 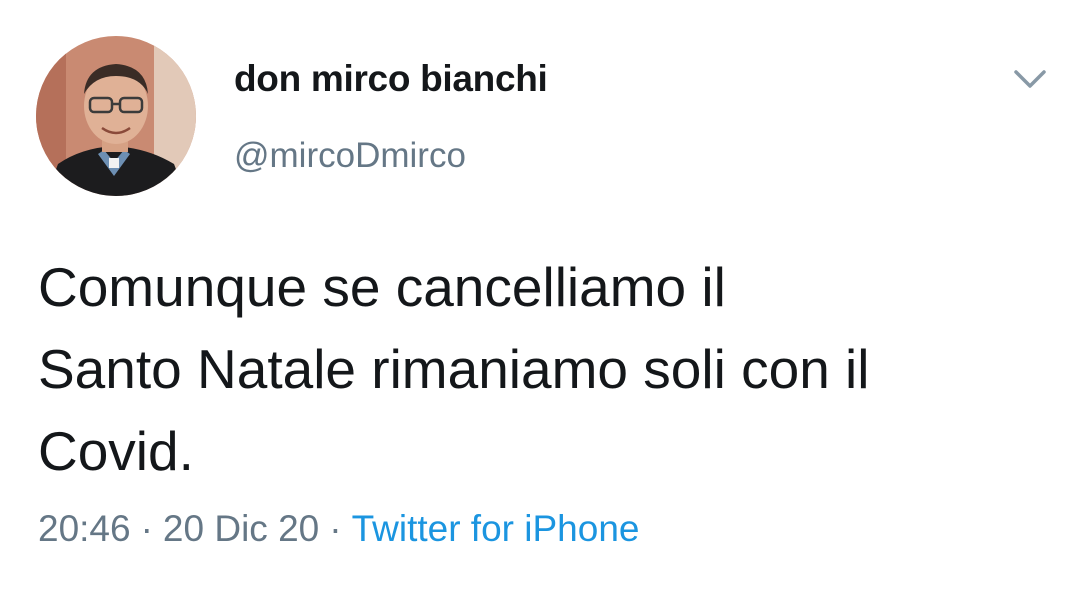 I want to click on avatar, so click(x=116, y=116).